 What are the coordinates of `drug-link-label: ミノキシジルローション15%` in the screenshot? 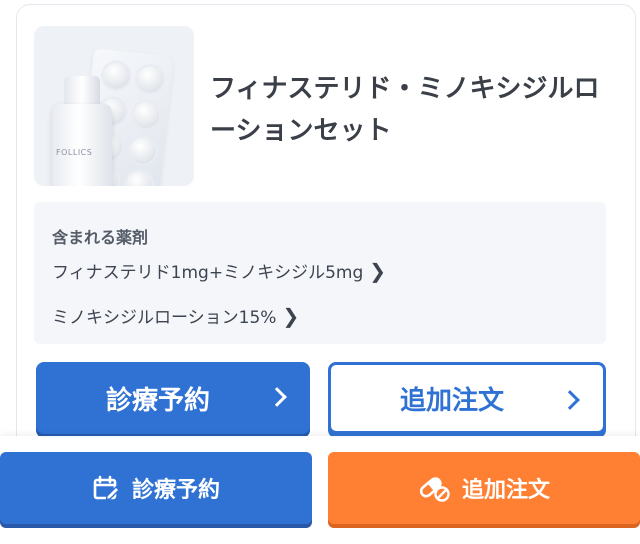 It's located at (164, 318).